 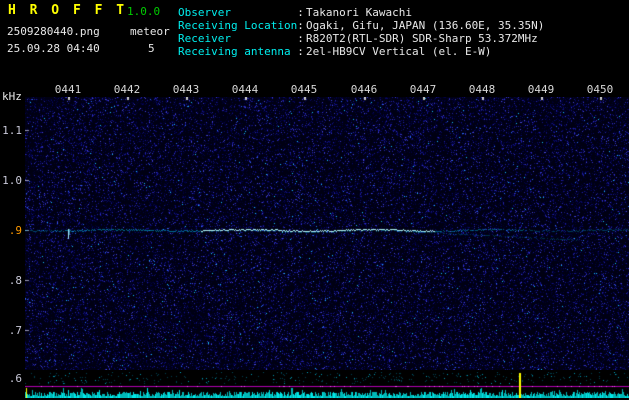 I want to click on info-value: 2el-HB9CV Vertical (el. E-W), so click(x=399, y=51).